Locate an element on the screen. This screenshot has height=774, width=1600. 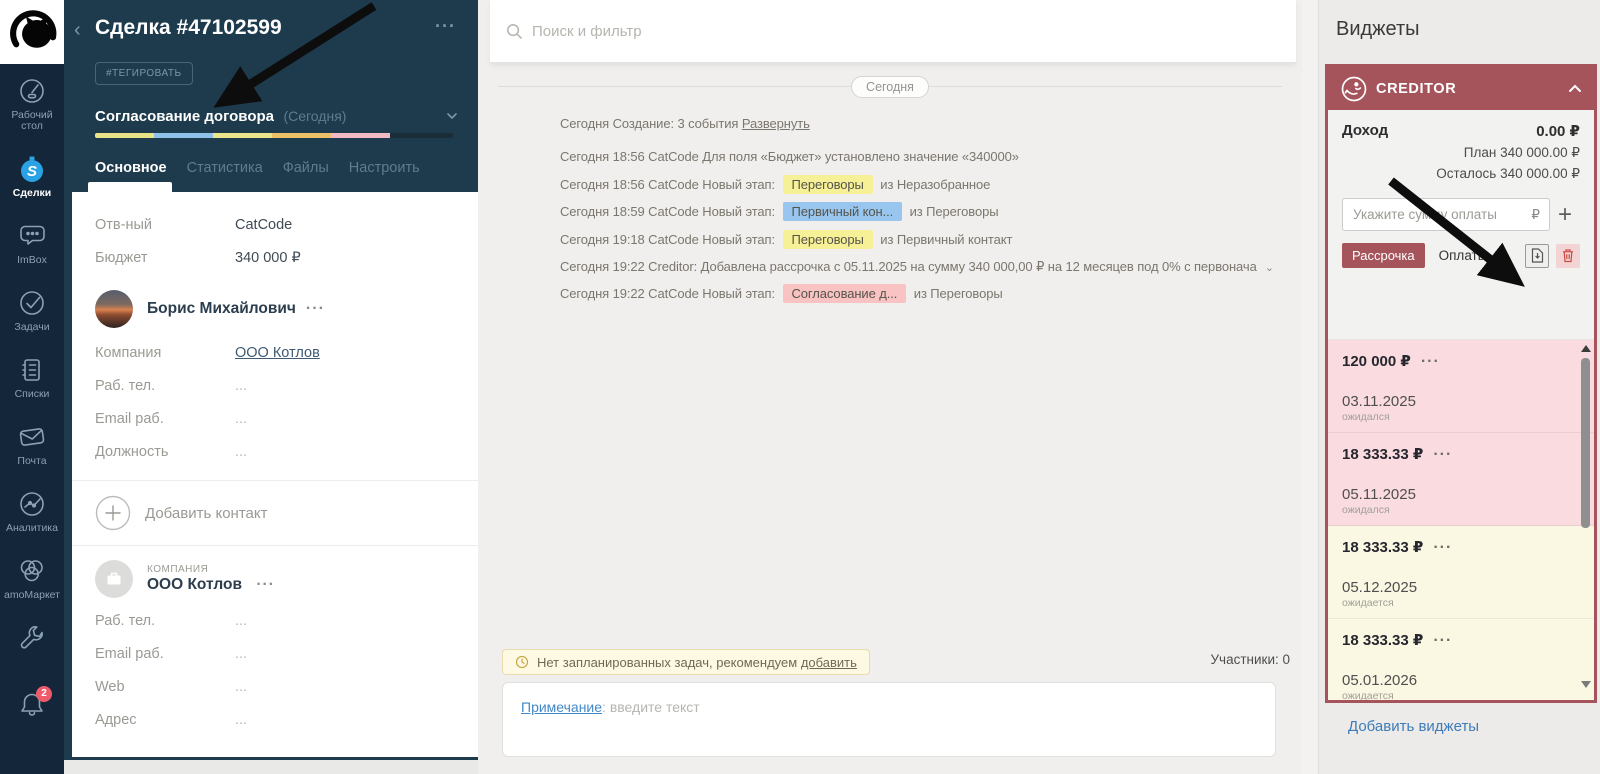
chevron-down-icon is located at coordinates (452, 116).